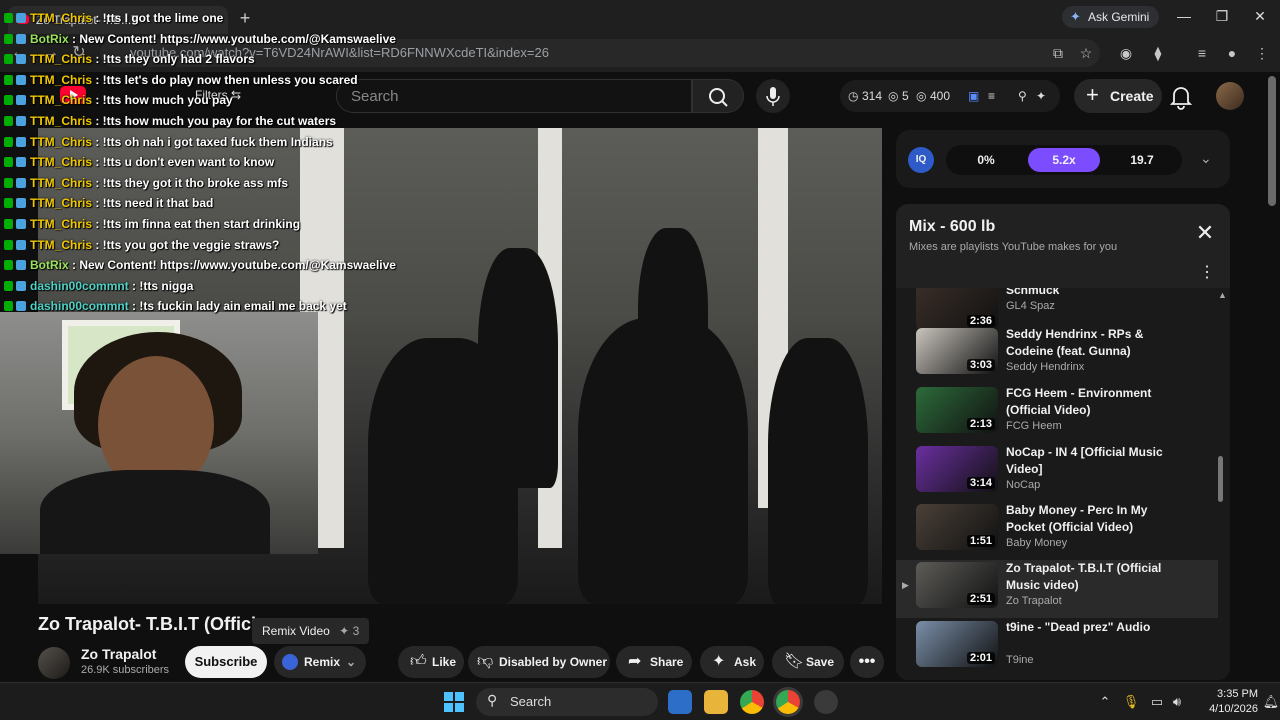  What do you see at coordinates (980, 365) in the screenshot?
I see `duration-badge: 3:03` at bounding box center [980, 365].